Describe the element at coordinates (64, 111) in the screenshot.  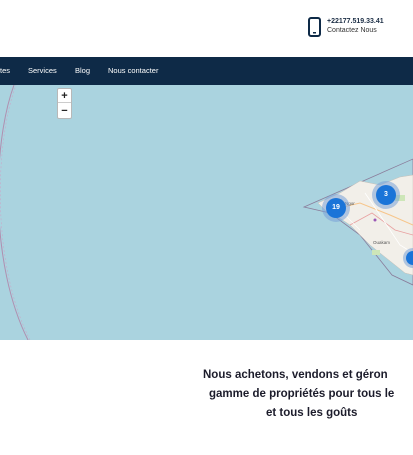
I see `zoom-out-button: −` at that location.